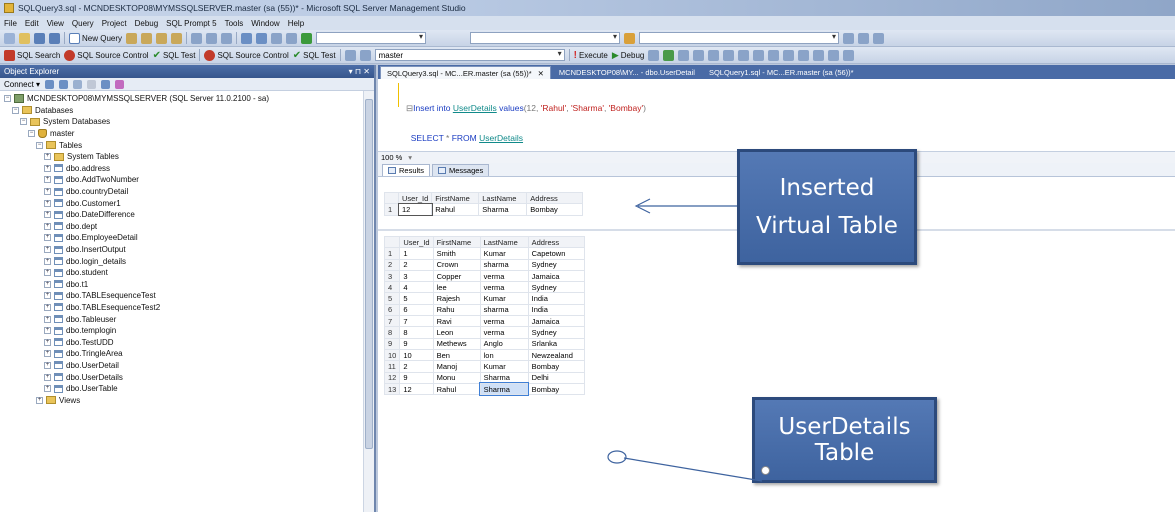 The width and height of the screenshot is (1175, 512). What do you see at coordinates (369, 274) in the screenshot?
I see `scrollbar-thumb` at bounding box center [369, 274].